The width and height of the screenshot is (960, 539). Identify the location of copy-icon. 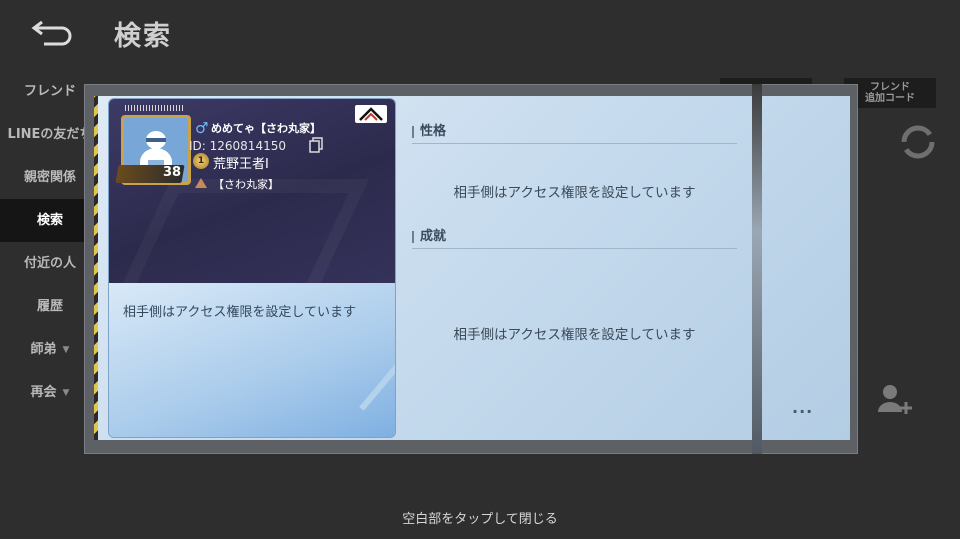
(316, 145).